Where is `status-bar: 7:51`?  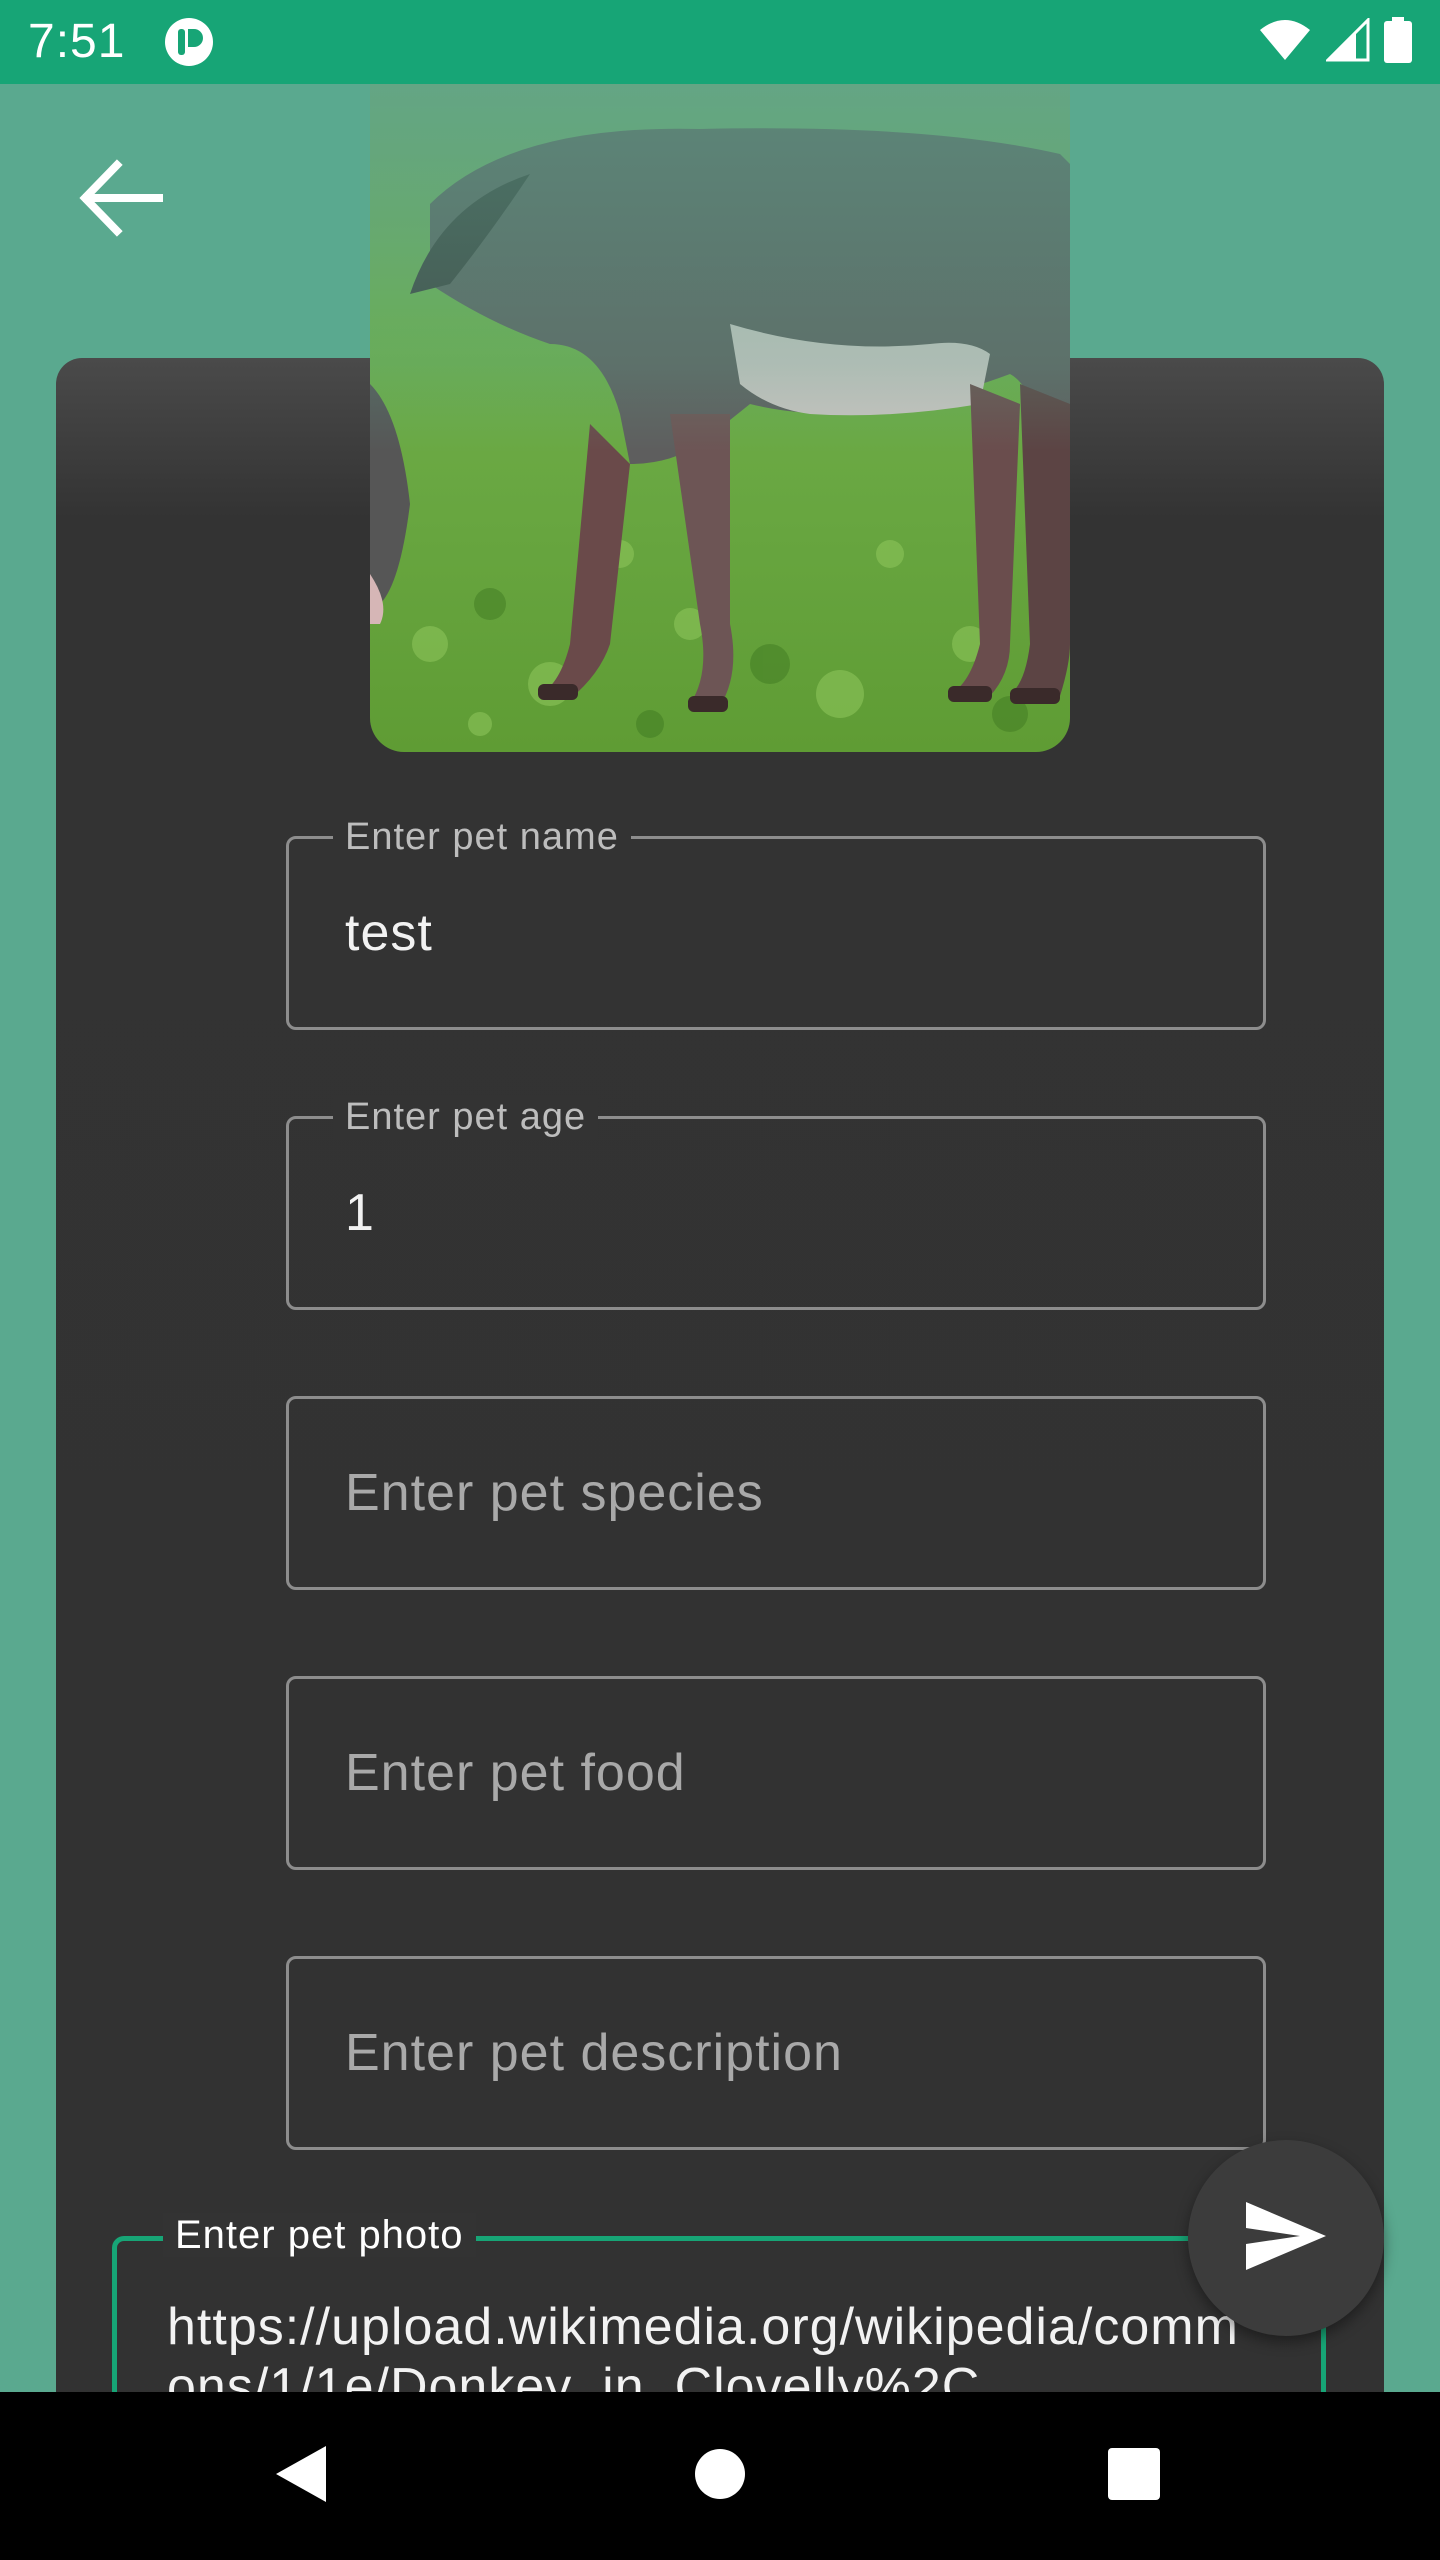
status-bar: 7:51 is located at coordinates (720, 42).